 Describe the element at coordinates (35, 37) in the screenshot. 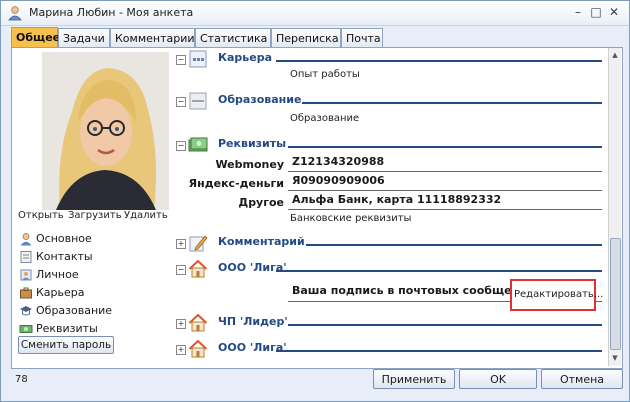

I see `tab-general: Общее` at that location.